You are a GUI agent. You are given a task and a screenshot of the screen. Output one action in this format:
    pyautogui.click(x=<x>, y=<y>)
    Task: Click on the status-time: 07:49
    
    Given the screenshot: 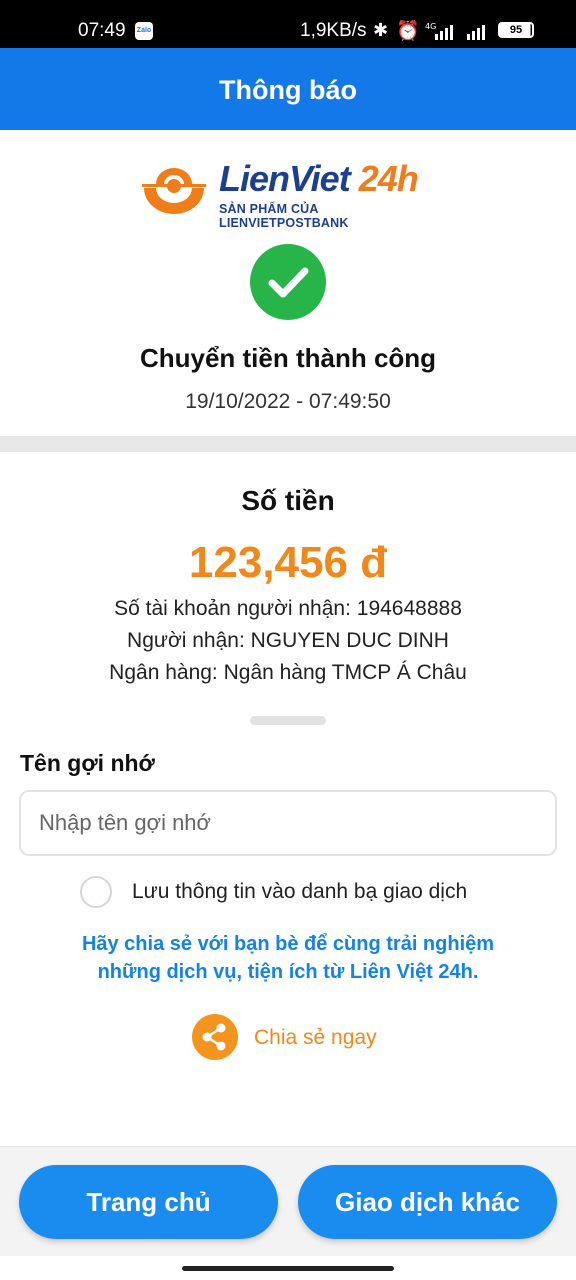 What is the action you would take?
    pyautogui.click(x=102, y=30)
    